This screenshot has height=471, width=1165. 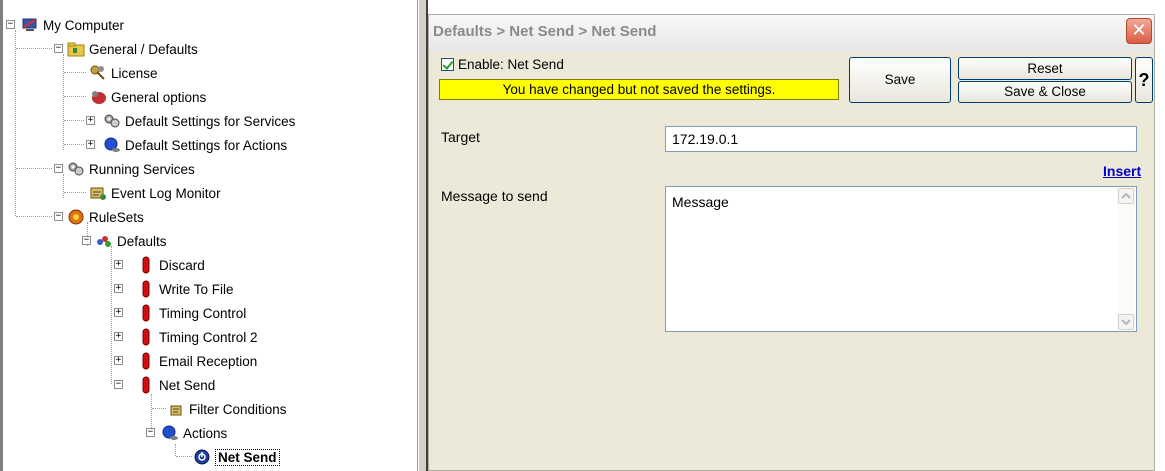 What do you see at coordinates (76, 49) in the screenshot?
I see `folder-icon` at bounding box center [76, 49].